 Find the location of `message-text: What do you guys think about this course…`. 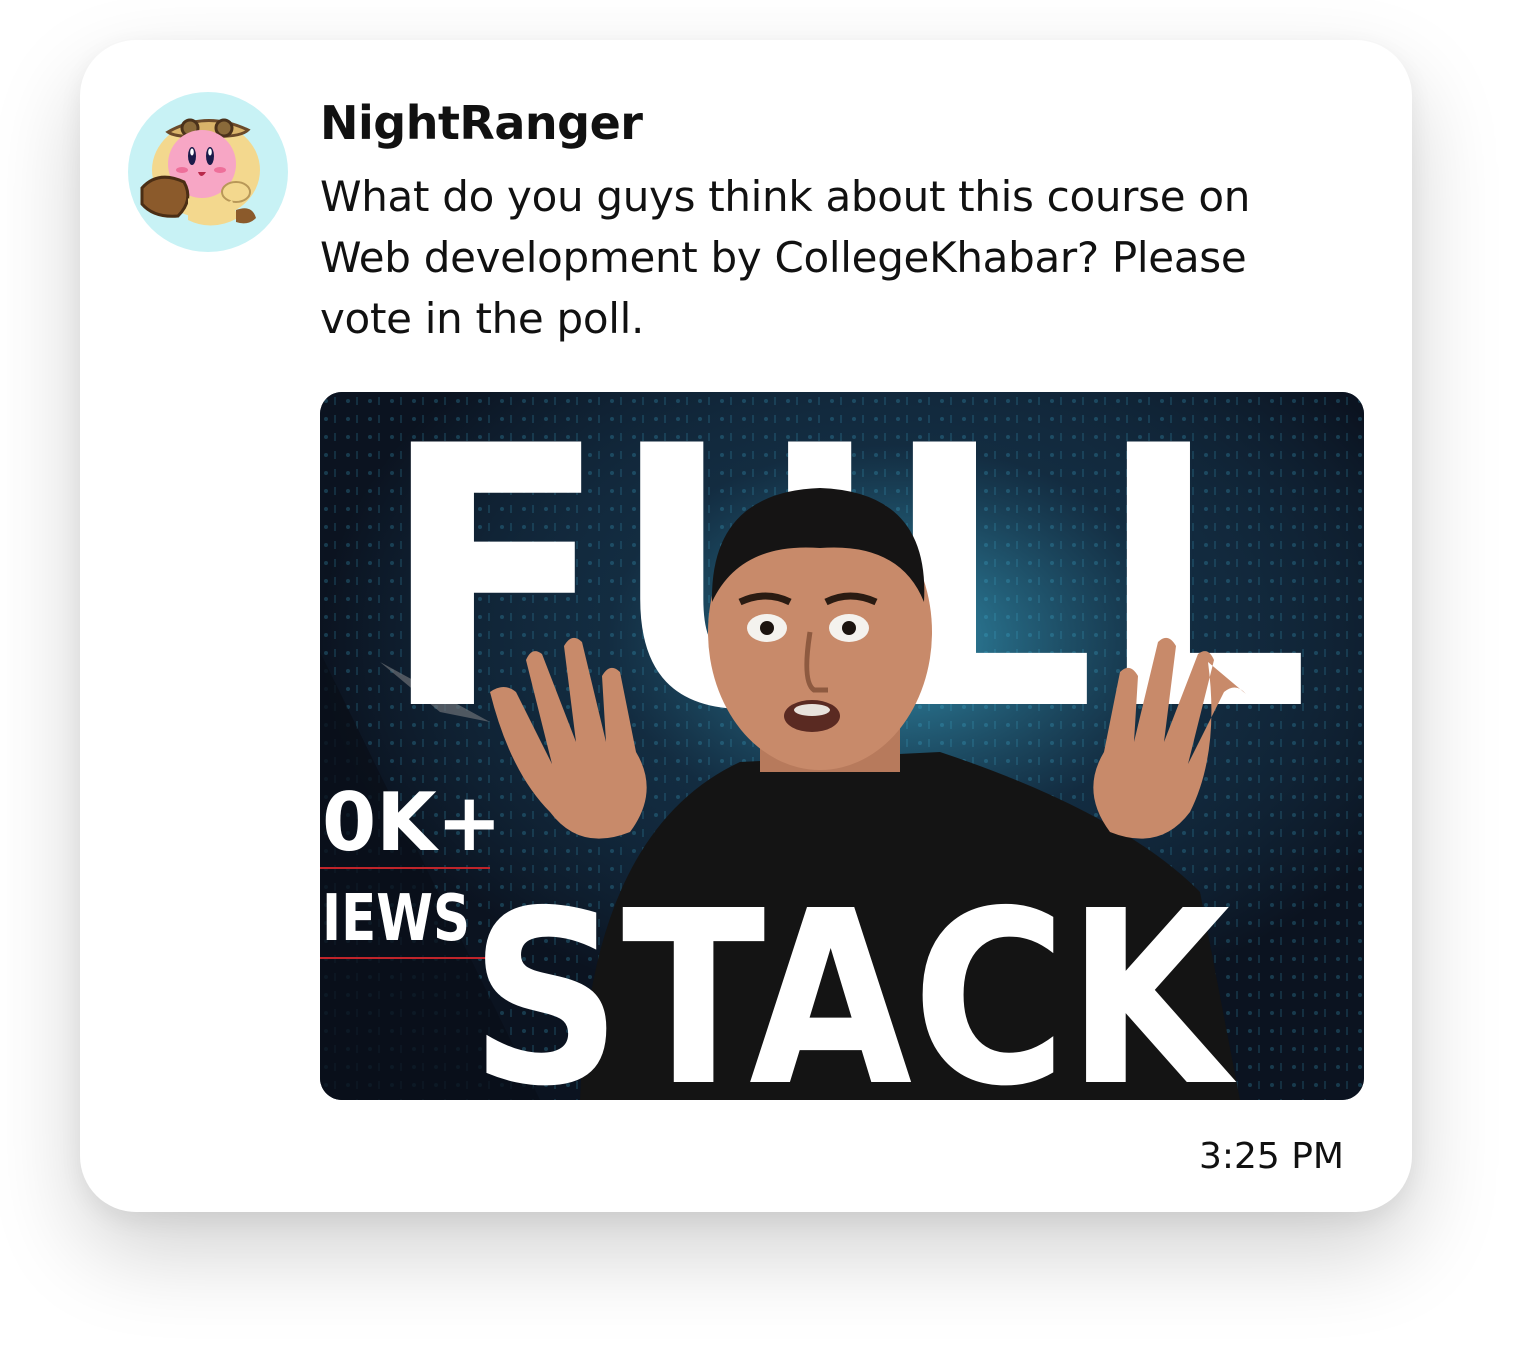

message-text: What do you guys think about this course… is located at coordinates (785, 257).